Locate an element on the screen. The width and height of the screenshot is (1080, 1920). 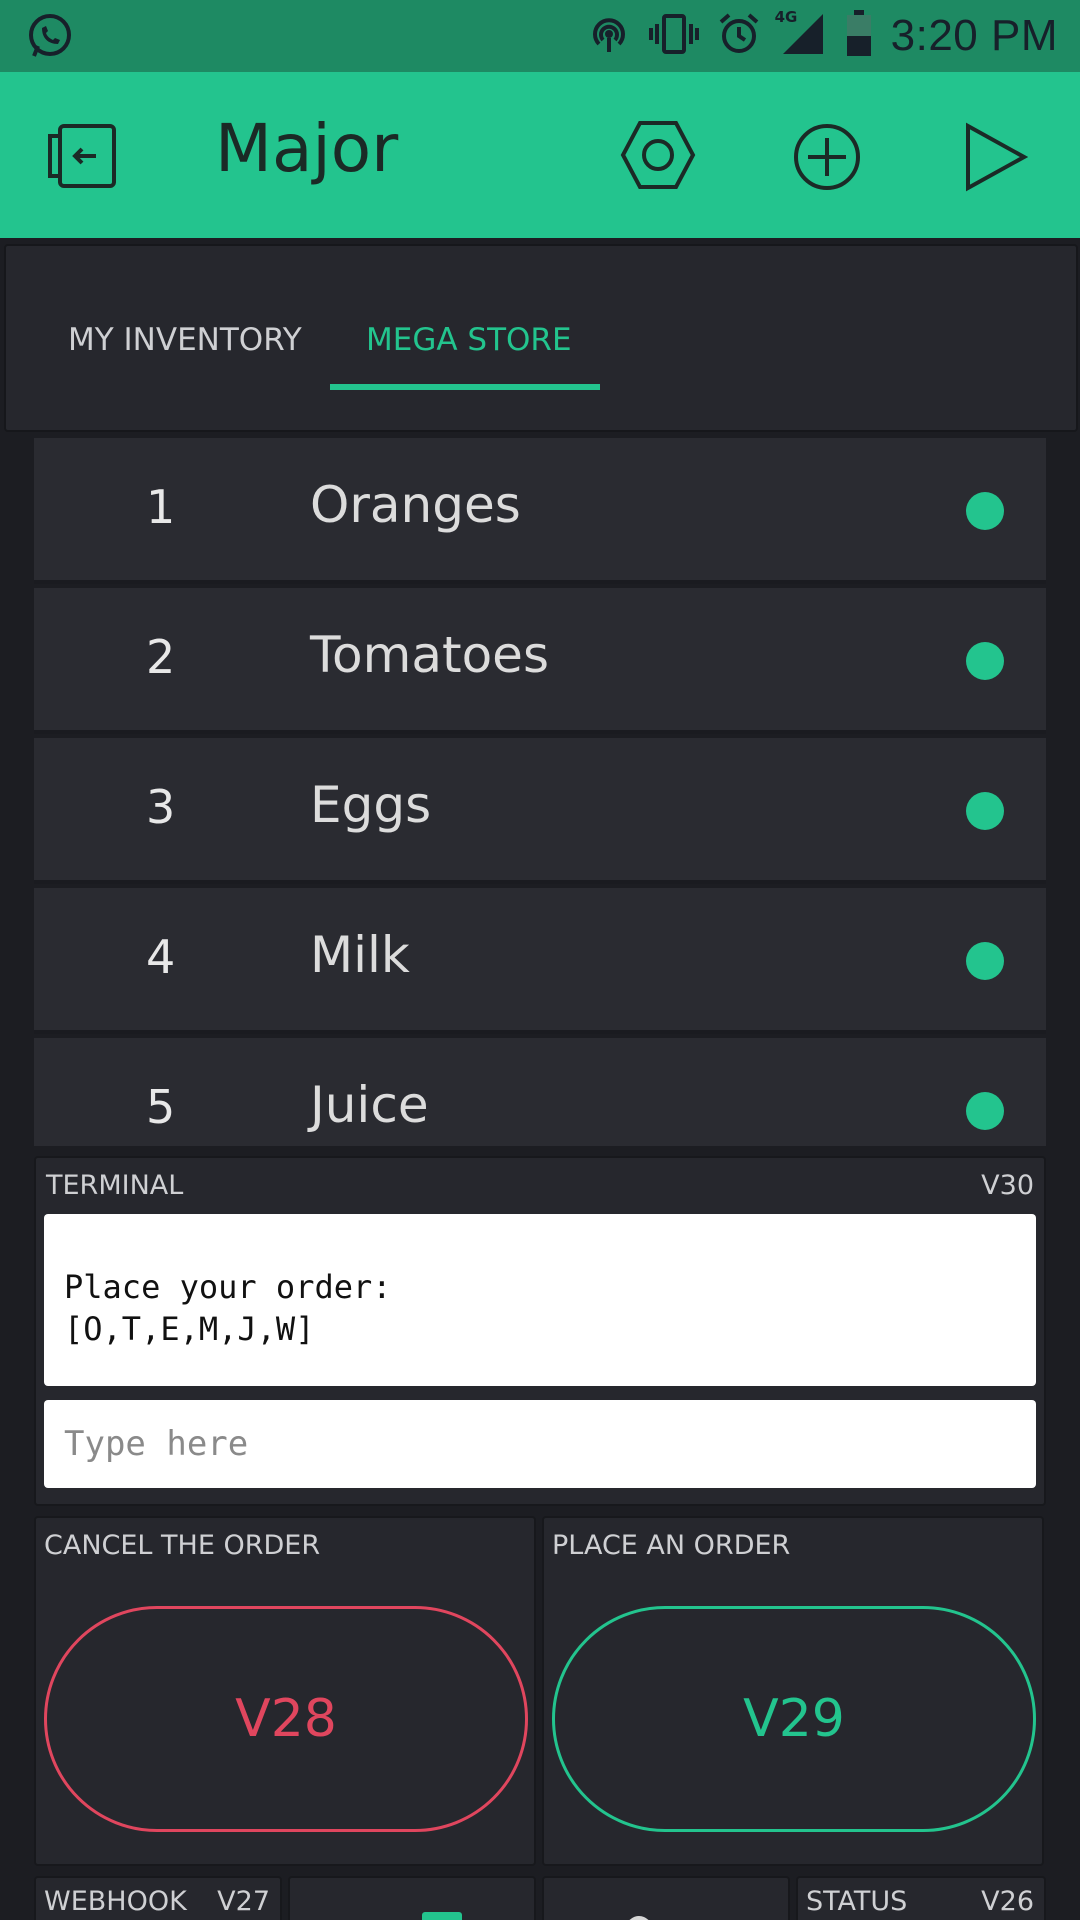
webhook-label: WEBHOOK is located at coordinates (115, 1901).